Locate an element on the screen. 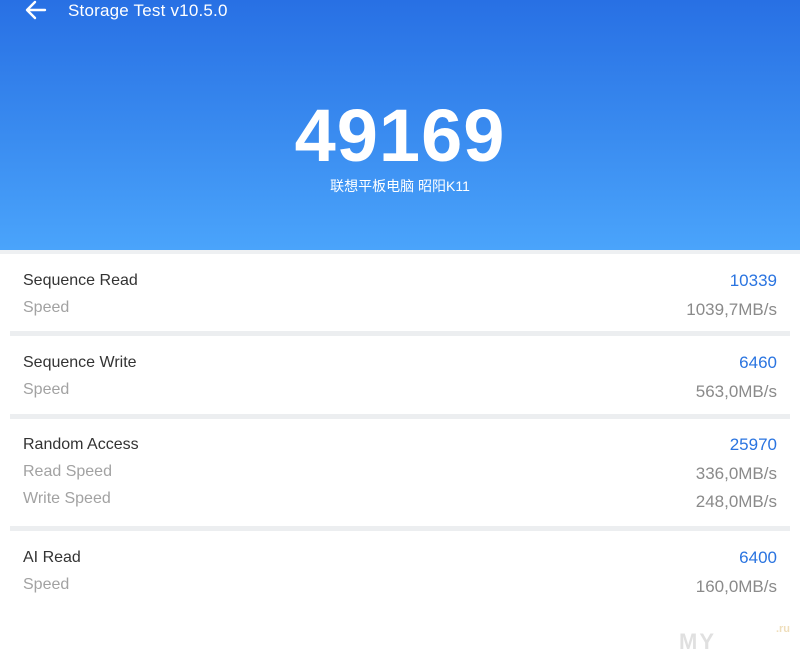  result-score: 6460 is located at coordinates (758, 362).